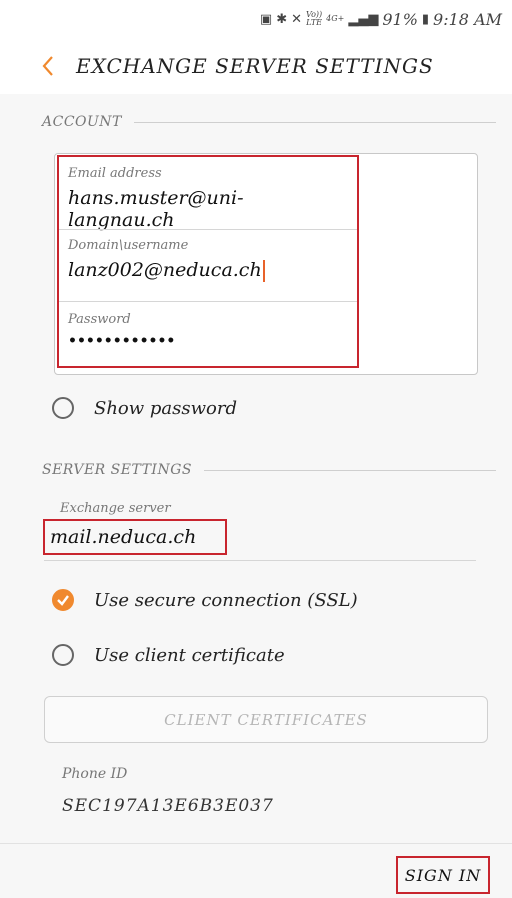 This screenshot has width=512, height=898. Describe the element at coordinates (117, 470) in the screenshot. I see `server-section-title: SERVER SETTINGS` at that location.